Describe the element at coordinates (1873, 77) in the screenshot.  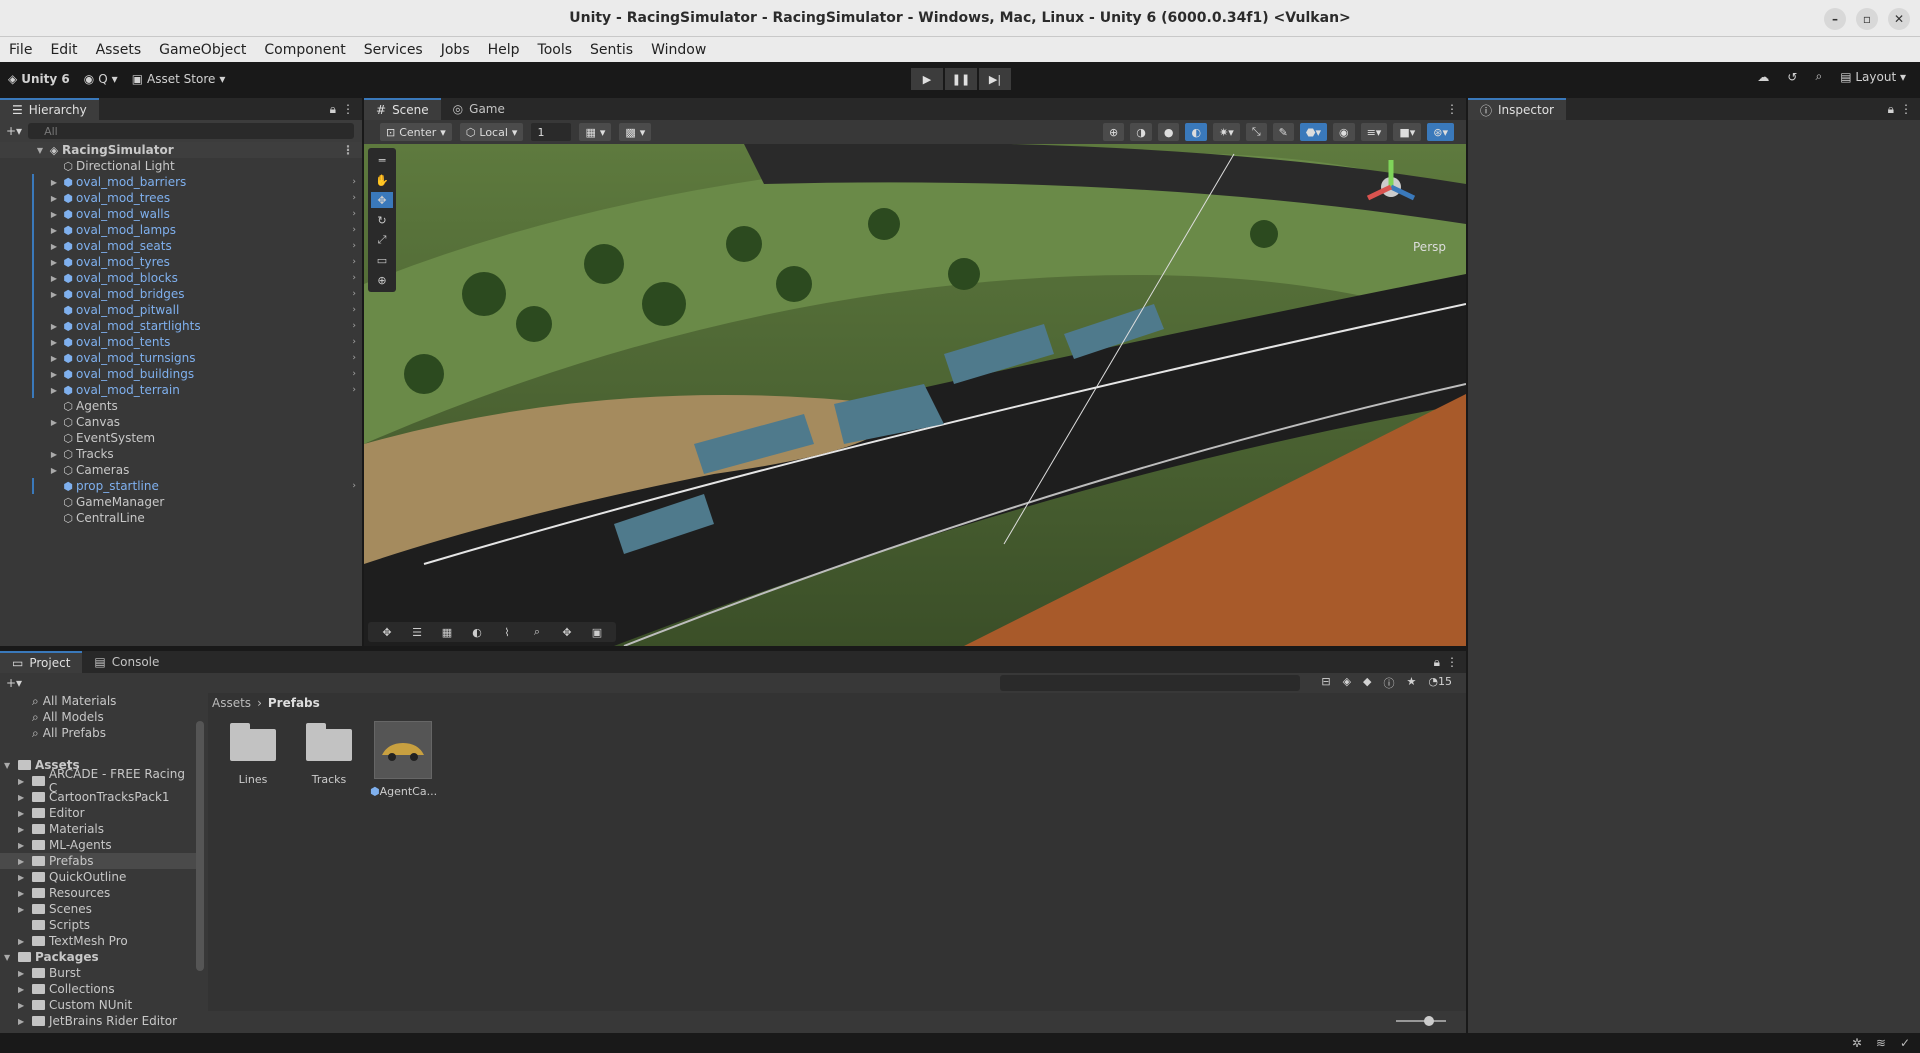
I see `layout-dropdown: ▤ Layout ▾` at that location.